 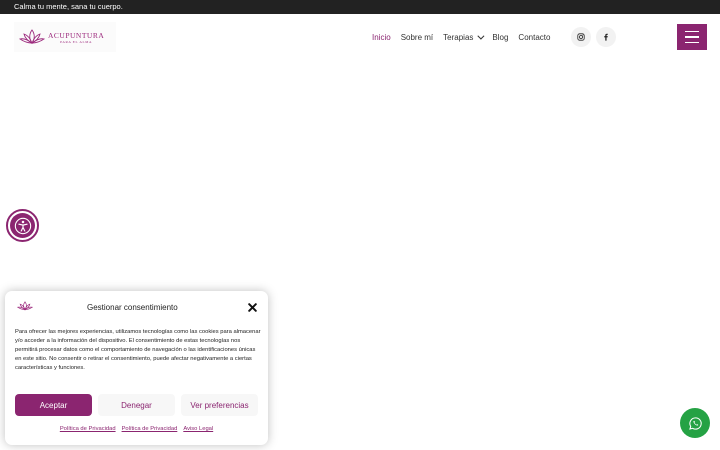 I want to click on deny-button: Denegar, so click(x=136, y=405).